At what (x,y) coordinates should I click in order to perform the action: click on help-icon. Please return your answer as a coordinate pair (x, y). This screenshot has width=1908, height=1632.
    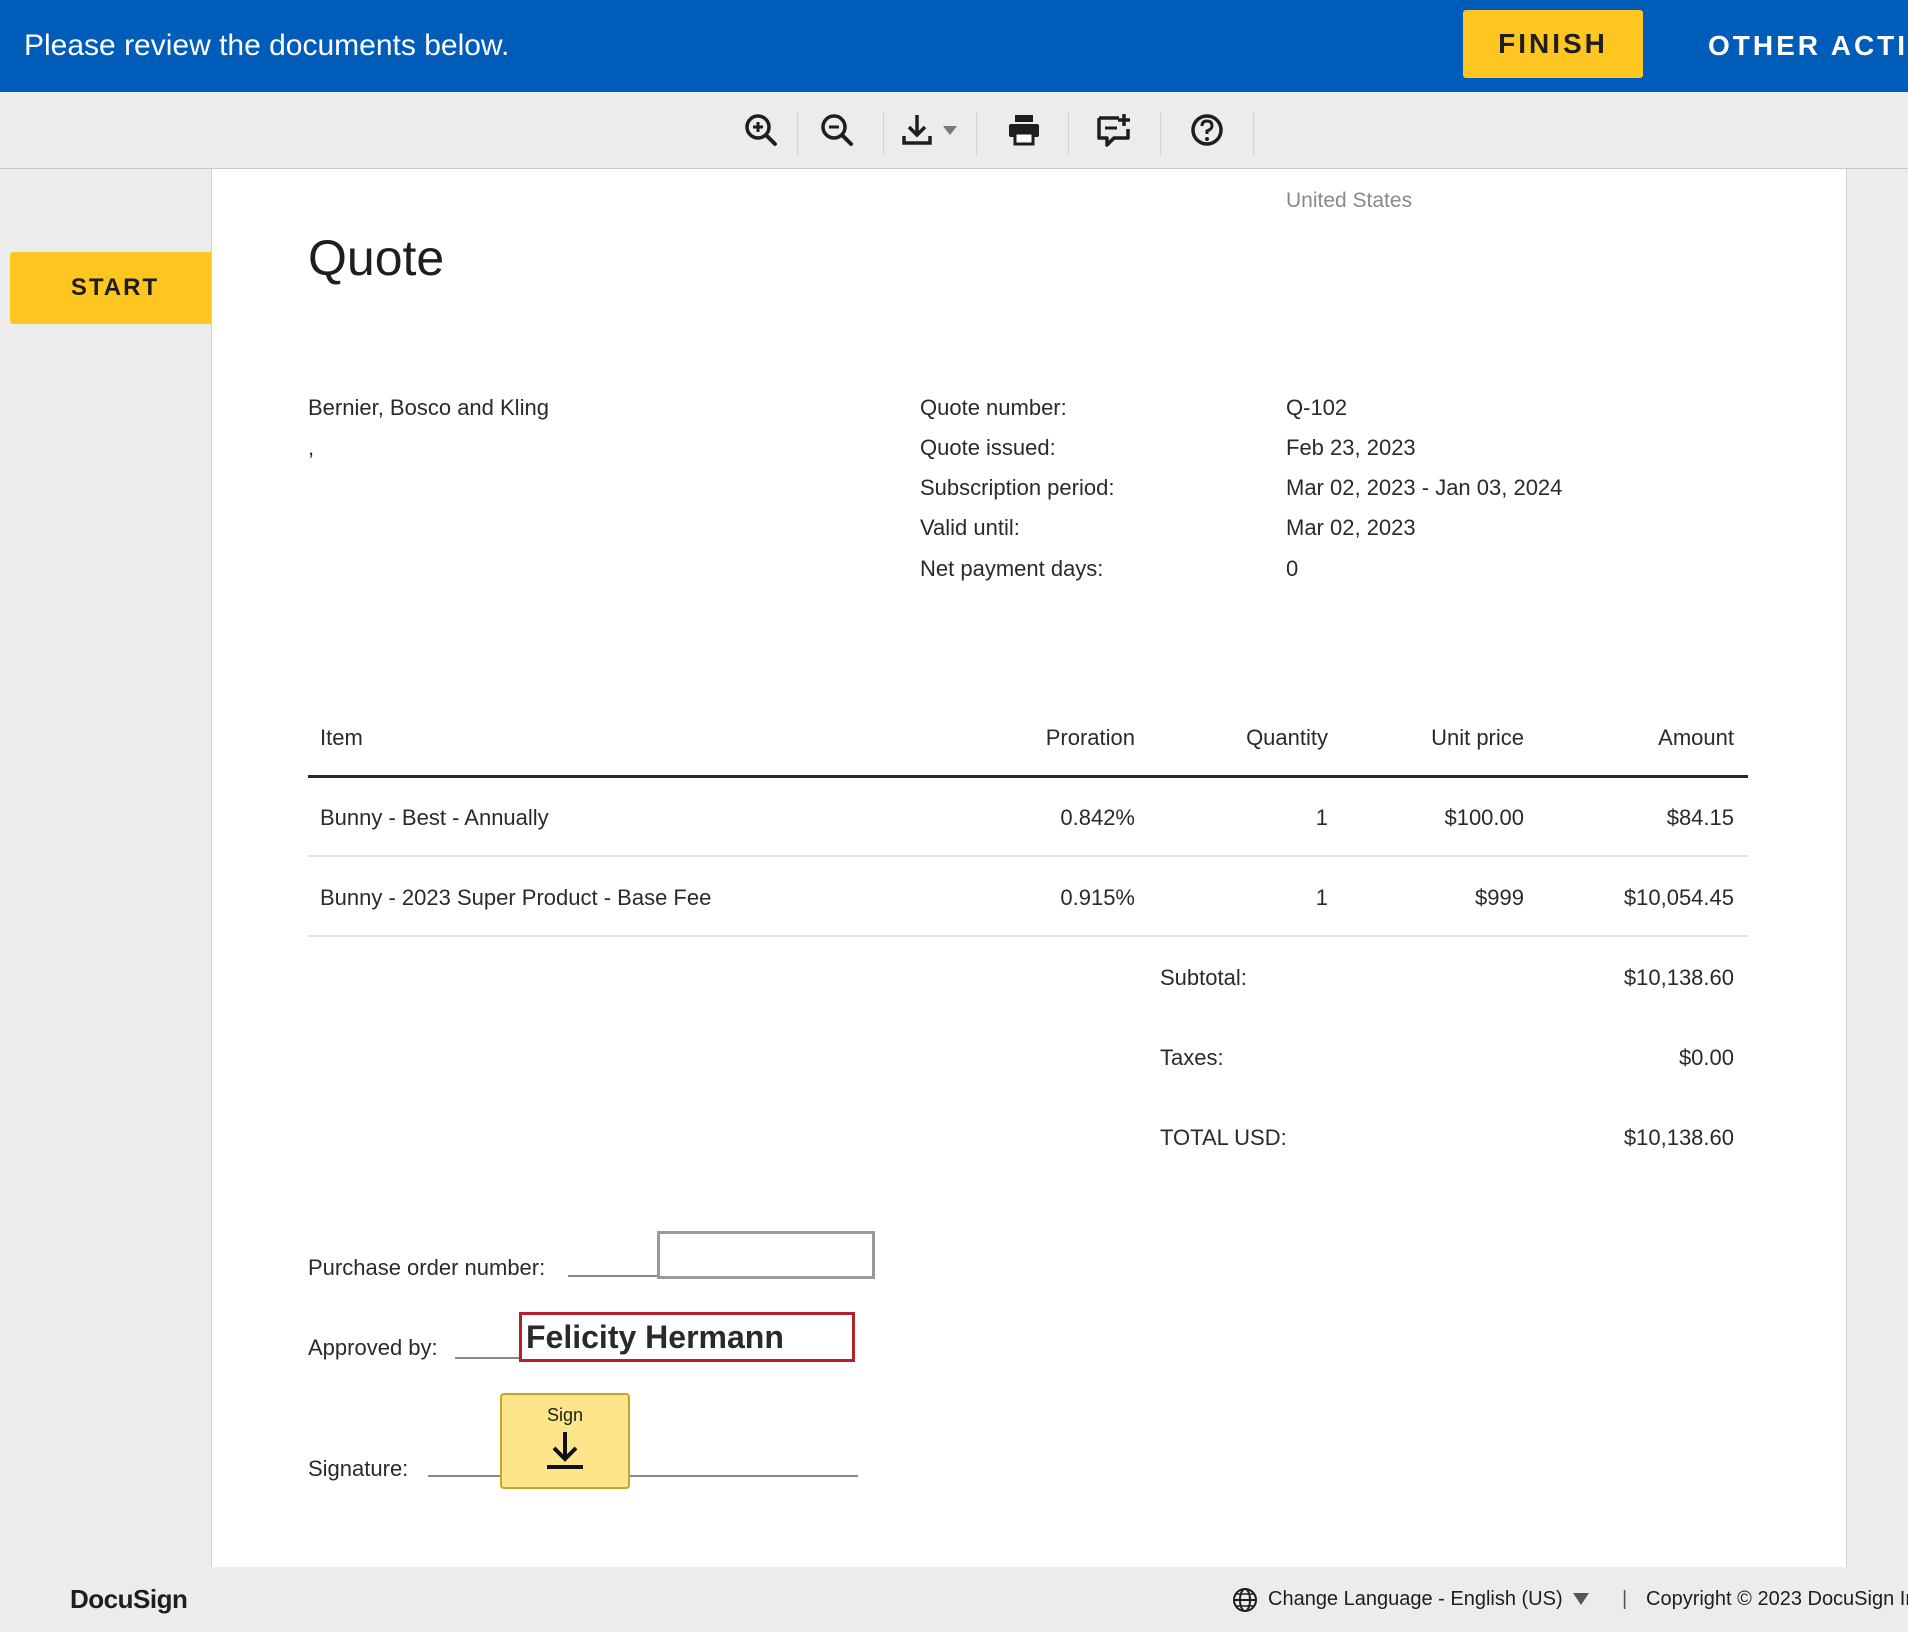
    Looking at the image, I should click on (1207, 130).